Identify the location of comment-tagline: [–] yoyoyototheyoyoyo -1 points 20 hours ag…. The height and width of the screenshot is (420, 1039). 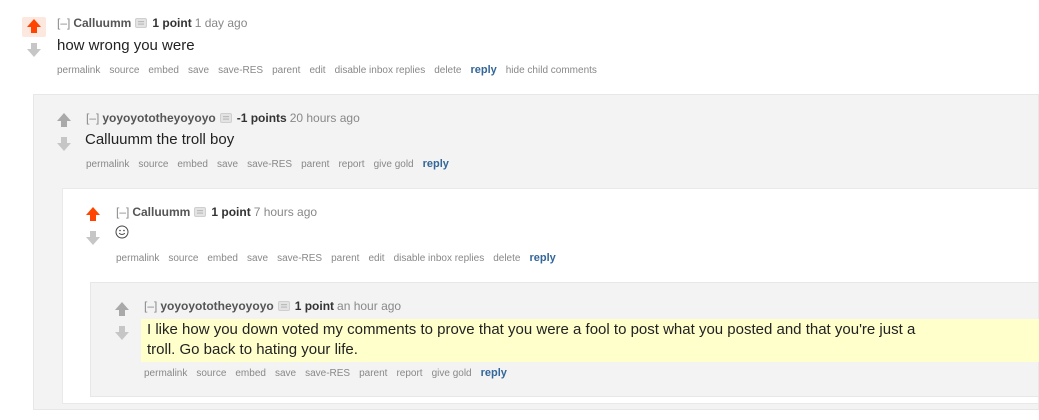
(223, 118).